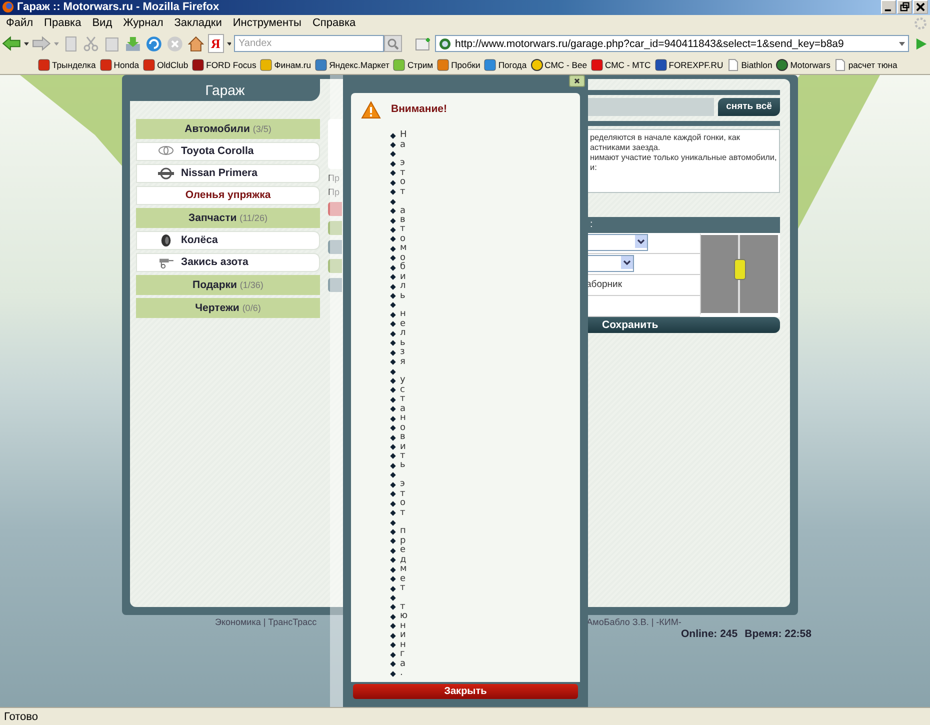 The image size is (930, 725). What do you see at coordinates (626, 147) in the screenshot?
I see `info-text: астниками заезда.` at bounding box center [626, 147].